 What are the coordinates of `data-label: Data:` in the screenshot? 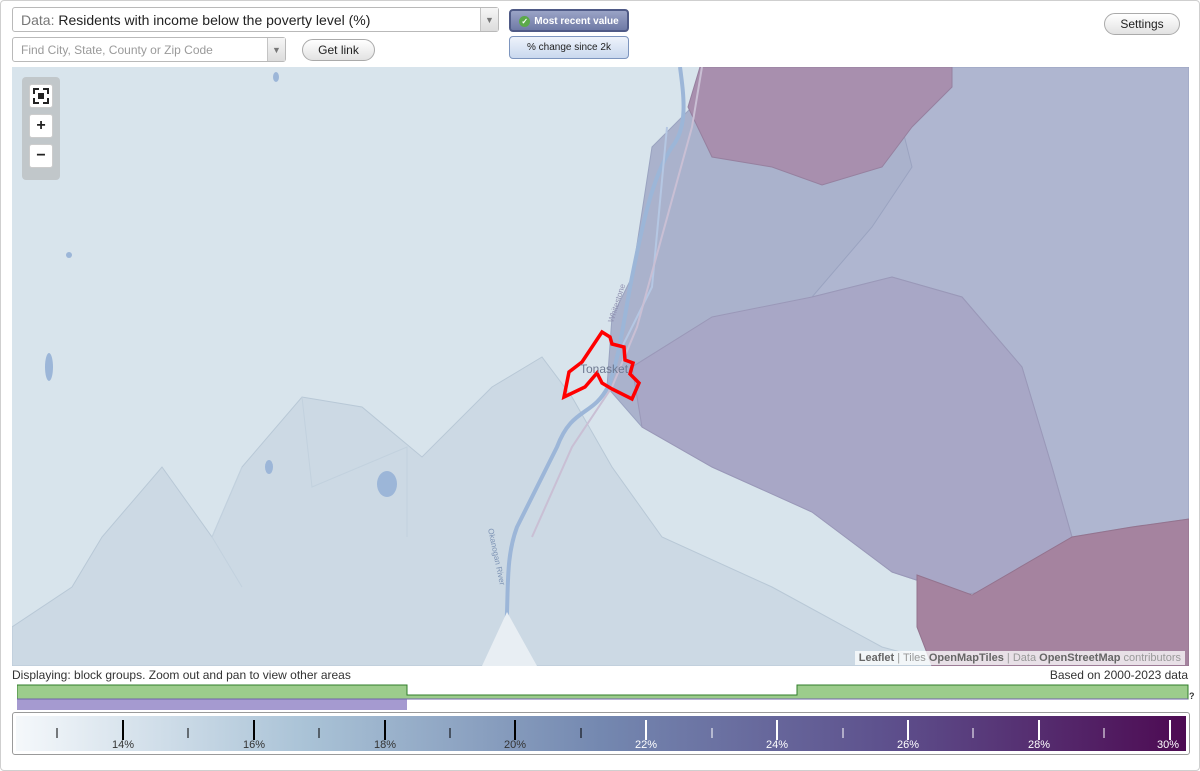 It's located at (38, 20).